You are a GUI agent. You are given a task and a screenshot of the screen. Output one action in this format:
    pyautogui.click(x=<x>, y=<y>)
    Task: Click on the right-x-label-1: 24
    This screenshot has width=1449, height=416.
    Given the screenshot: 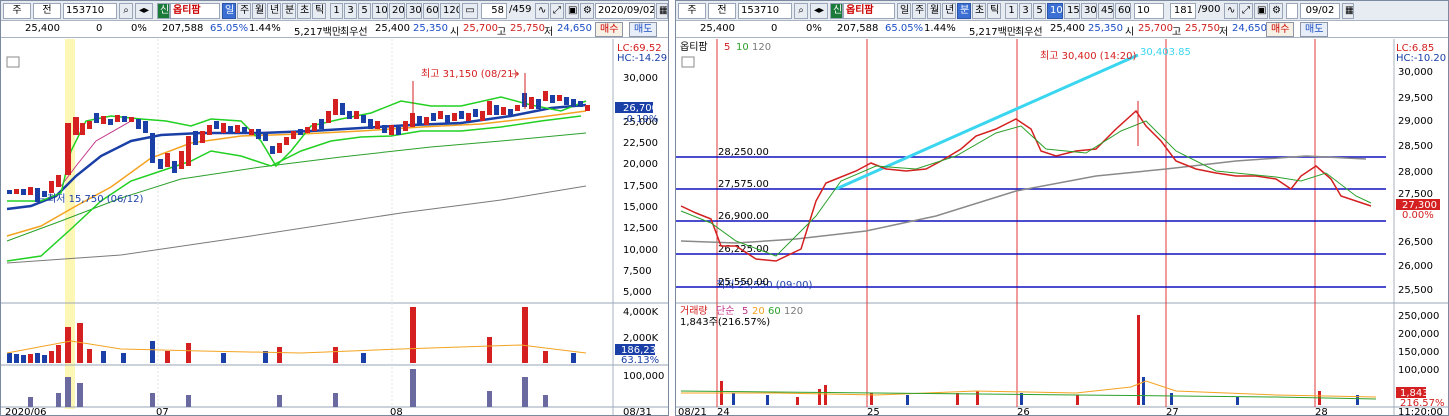 What is the action you would take?
    pyautogui.click(x=723, y=411)
    